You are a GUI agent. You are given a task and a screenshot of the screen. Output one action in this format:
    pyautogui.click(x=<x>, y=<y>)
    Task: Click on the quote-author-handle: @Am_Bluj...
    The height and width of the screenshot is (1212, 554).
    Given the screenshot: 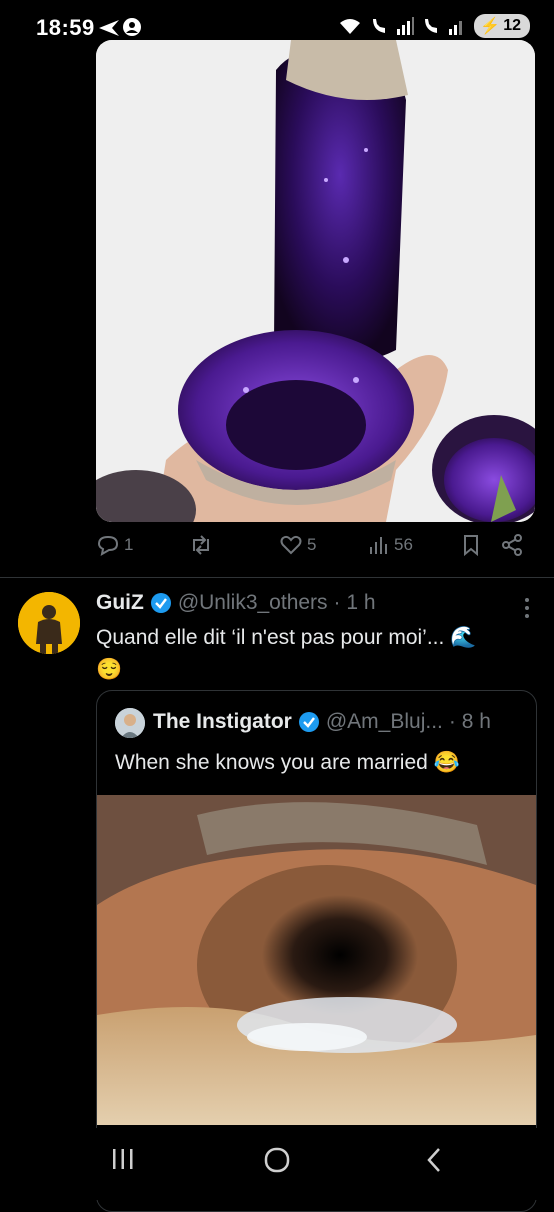 What is the action you would take?
    pyautogui.click(x=384, y=721)
    